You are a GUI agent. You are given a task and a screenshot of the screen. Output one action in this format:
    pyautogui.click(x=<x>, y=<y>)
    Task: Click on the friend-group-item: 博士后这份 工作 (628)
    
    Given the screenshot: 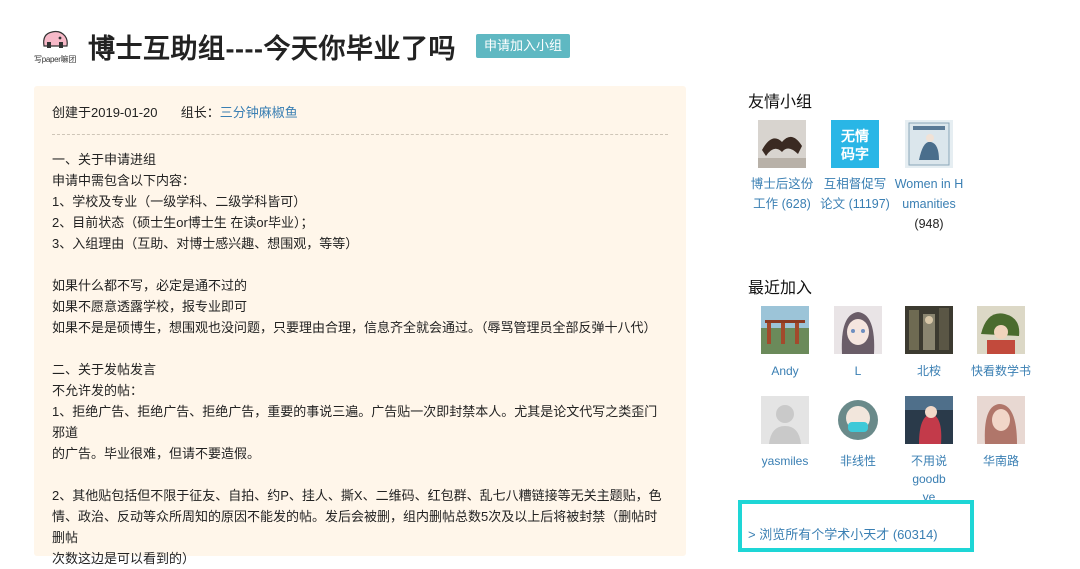 What is the action you would take?
    pyautogui.click(x=782, y=167)
    